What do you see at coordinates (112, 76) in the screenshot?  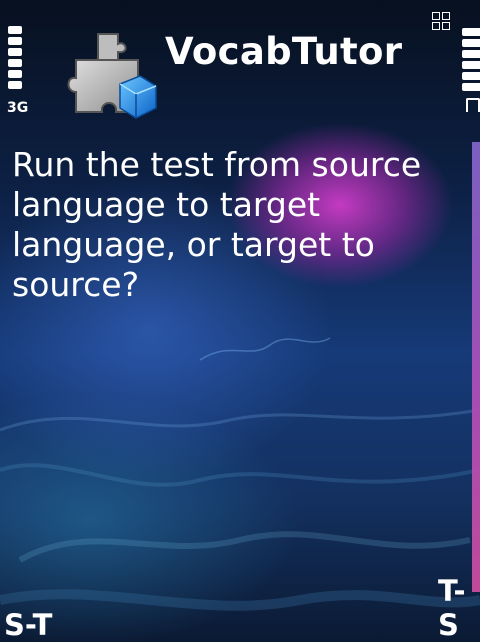 I see `puzzle-piece-icon` at bounding box center [112, 76].